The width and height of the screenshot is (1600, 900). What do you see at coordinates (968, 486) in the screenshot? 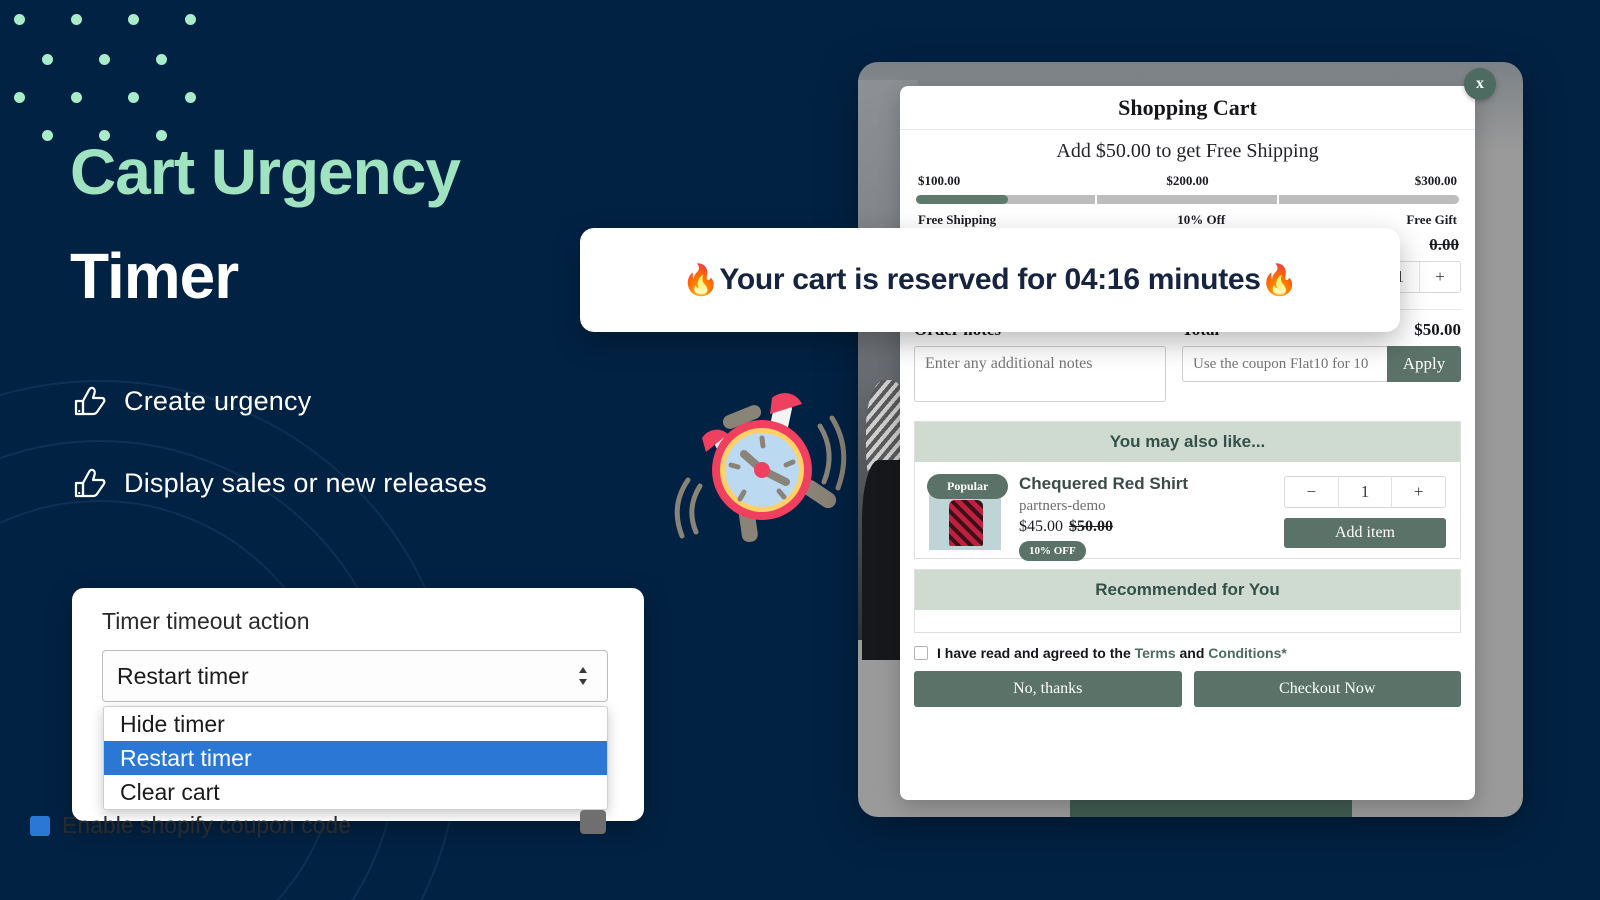
I see `popular-badge: Popular` at bounding box center [968, 486].